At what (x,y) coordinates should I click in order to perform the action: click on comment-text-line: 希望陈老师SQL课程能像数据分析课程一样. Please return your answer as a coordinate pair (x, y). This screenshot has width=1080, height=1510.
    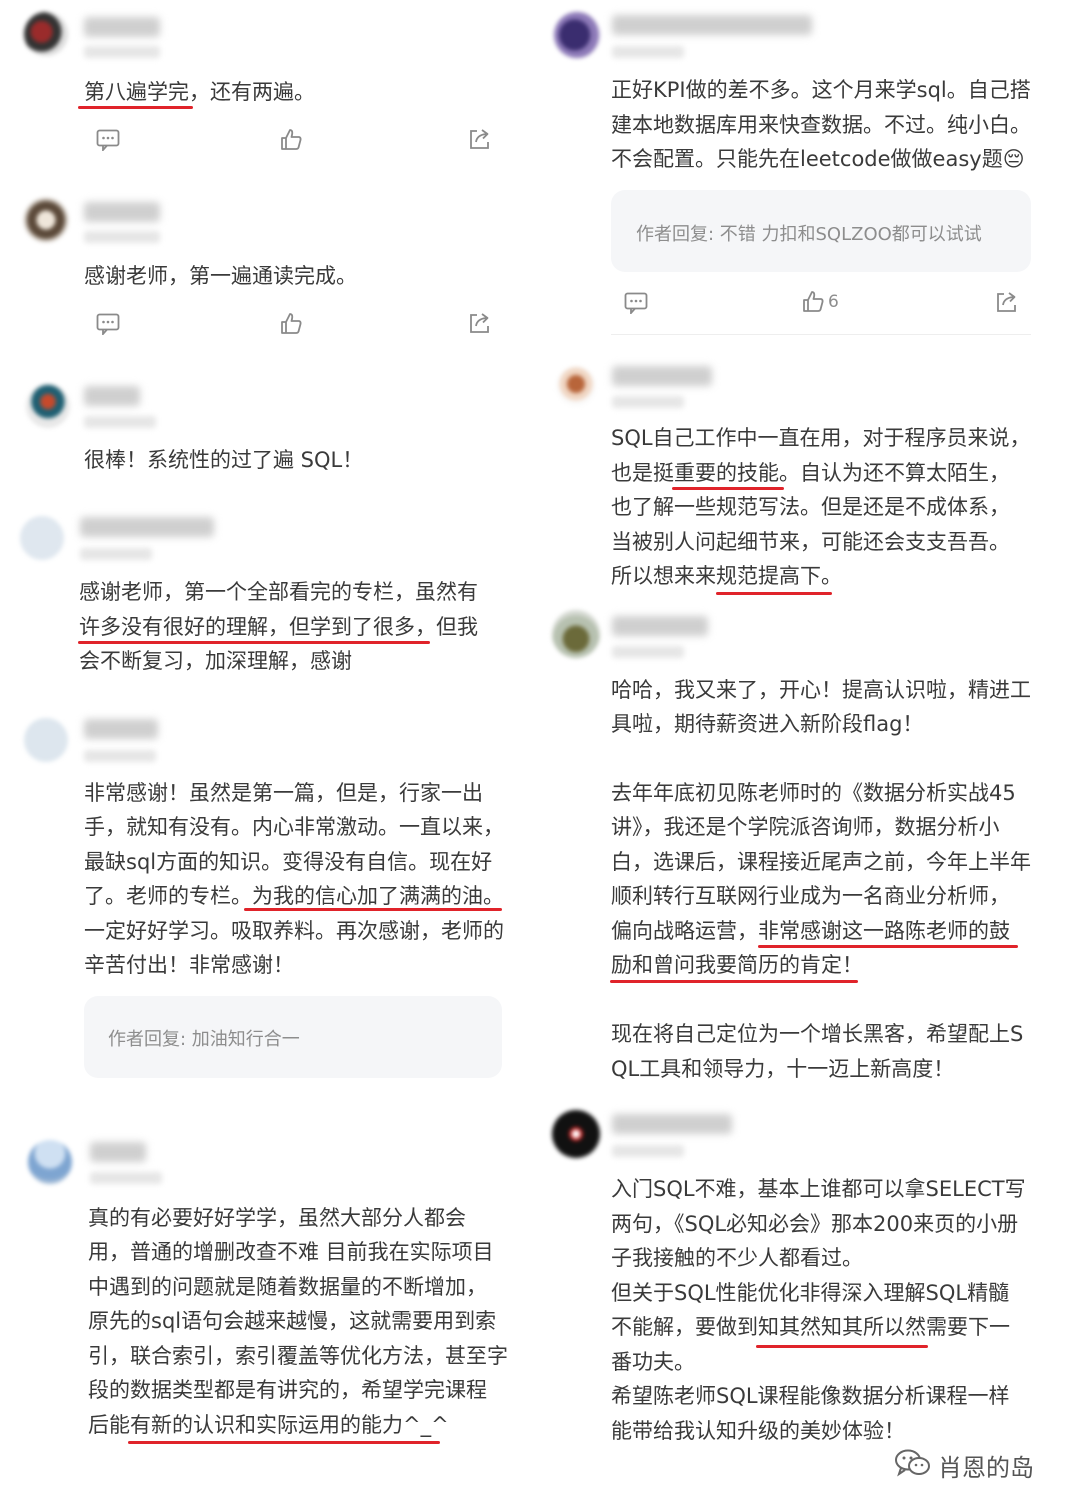
    Looking at the image, I should click on (810, 1396).